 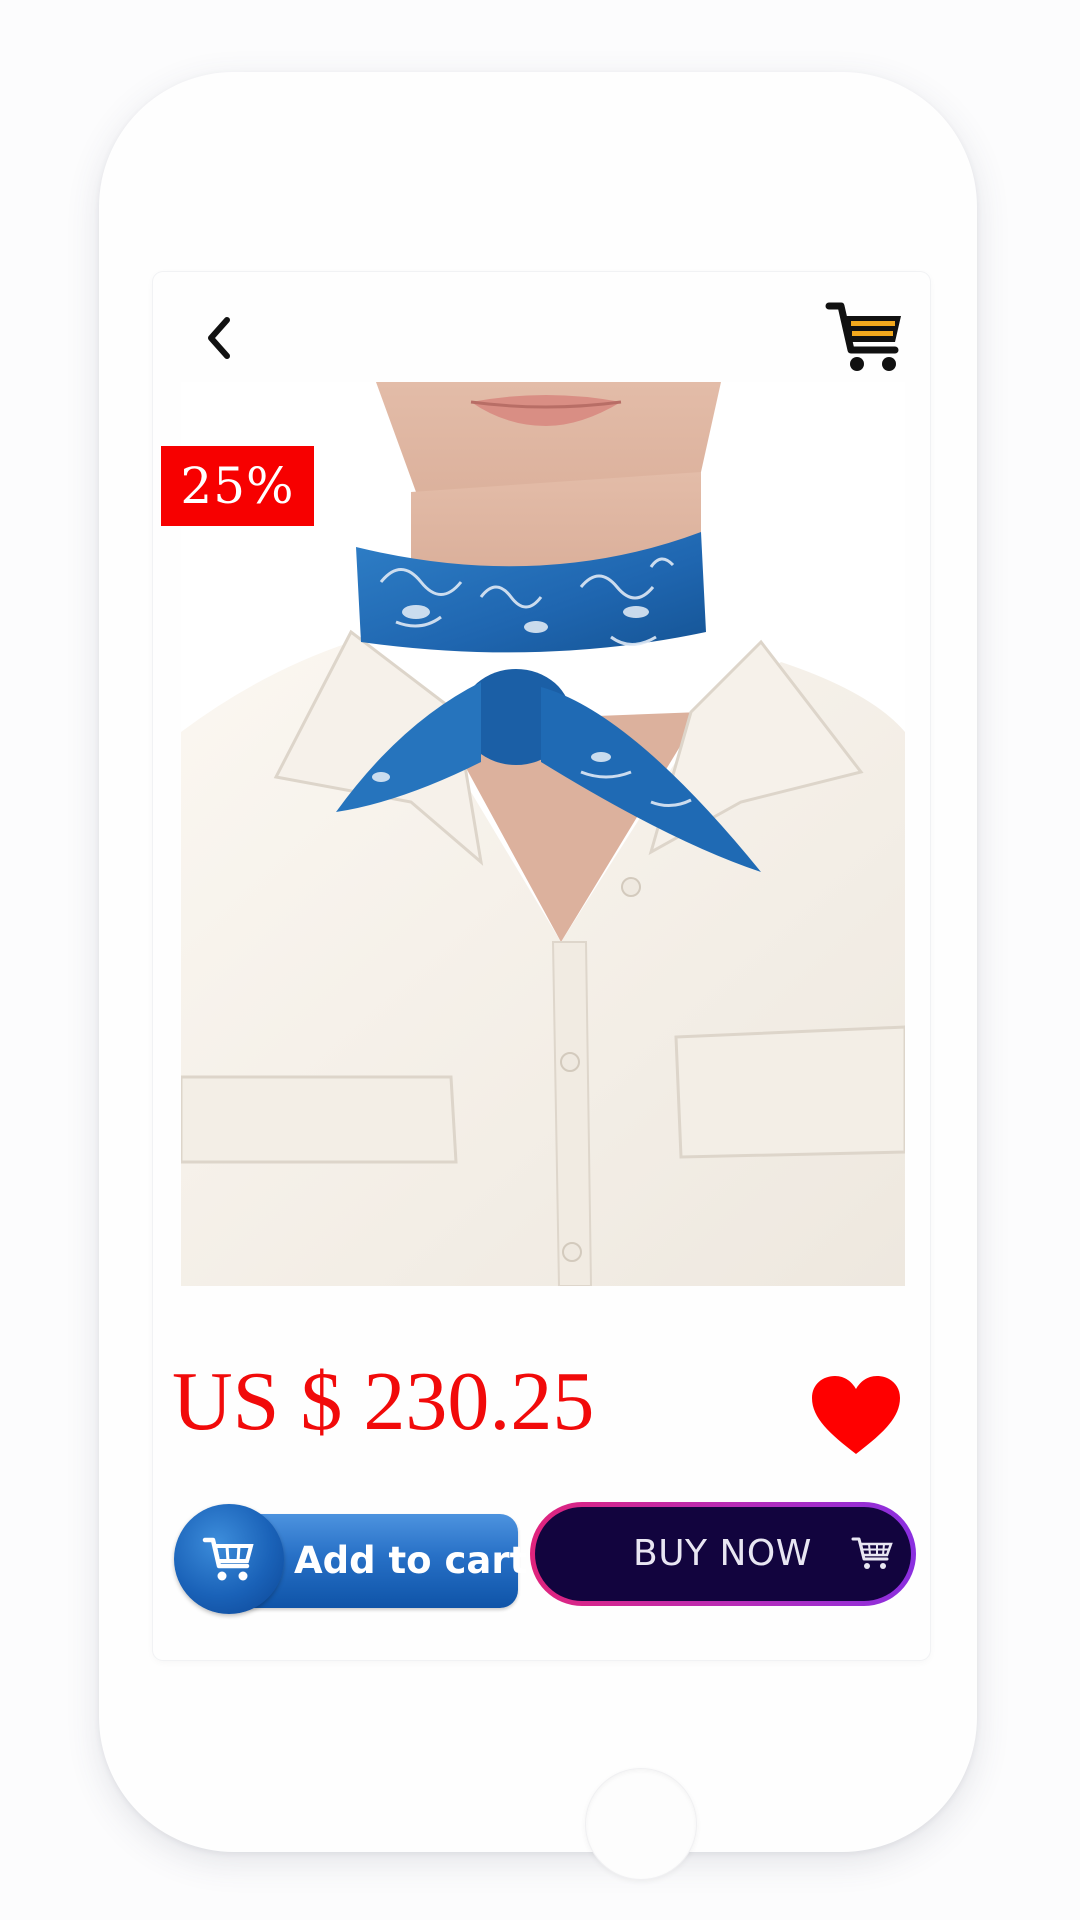 What do you see at coordinates (411, 1560) in the screenshot?
I see `add-to-cart-label: Add to cart` at bounding box center [411, 1560].